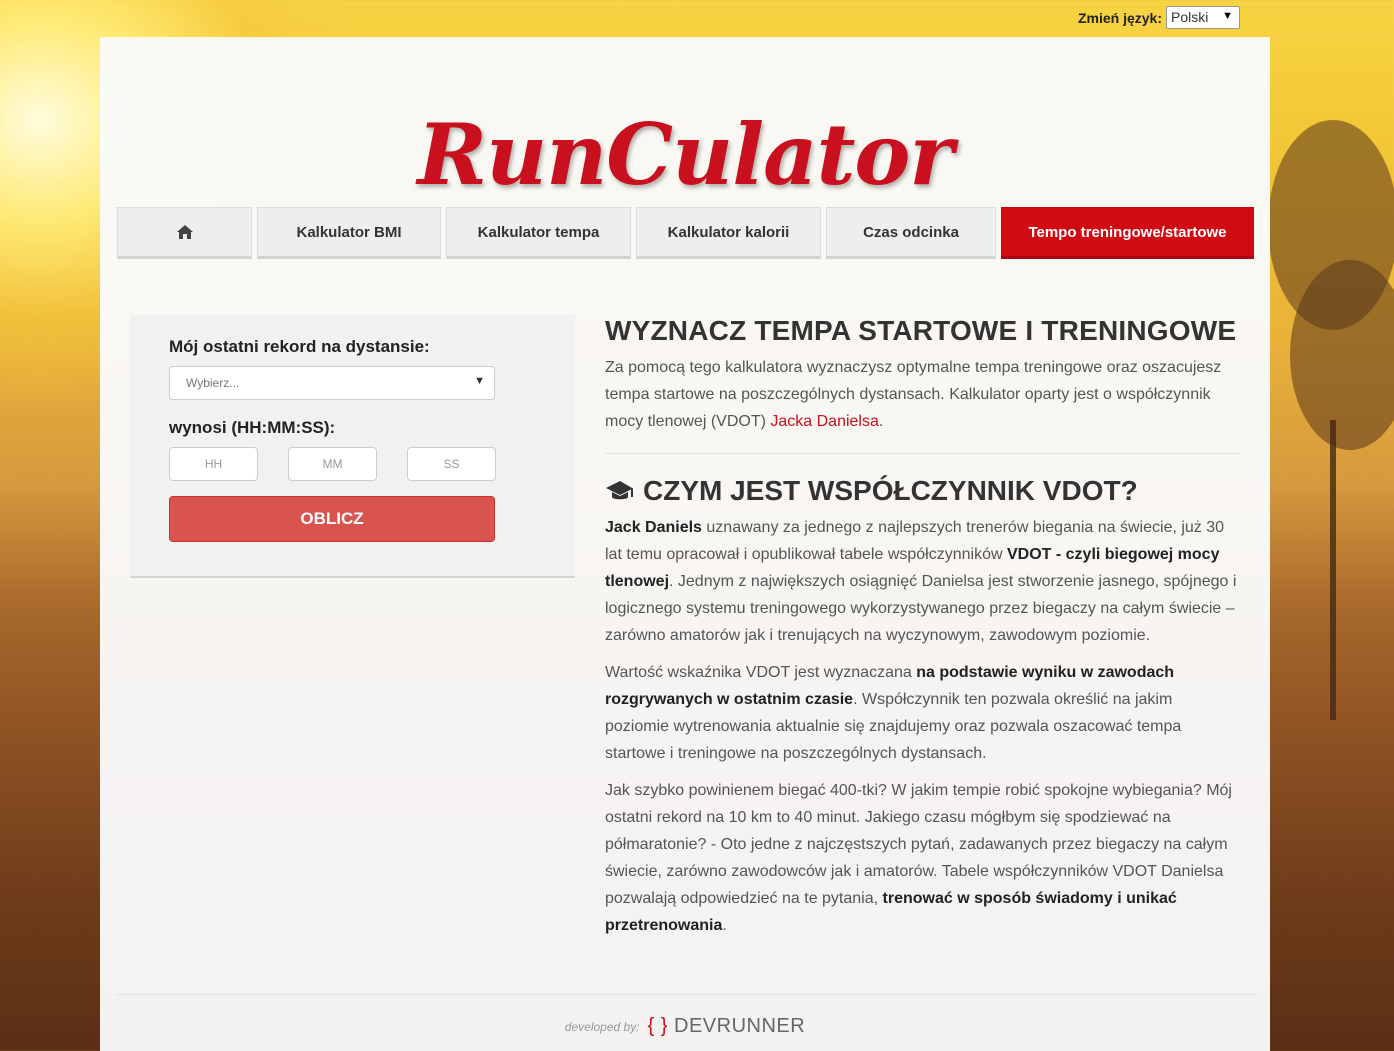 This screenshot has width=1394, height=1051. I want to click on language-select: Polski ▼, so click(1203, 17).